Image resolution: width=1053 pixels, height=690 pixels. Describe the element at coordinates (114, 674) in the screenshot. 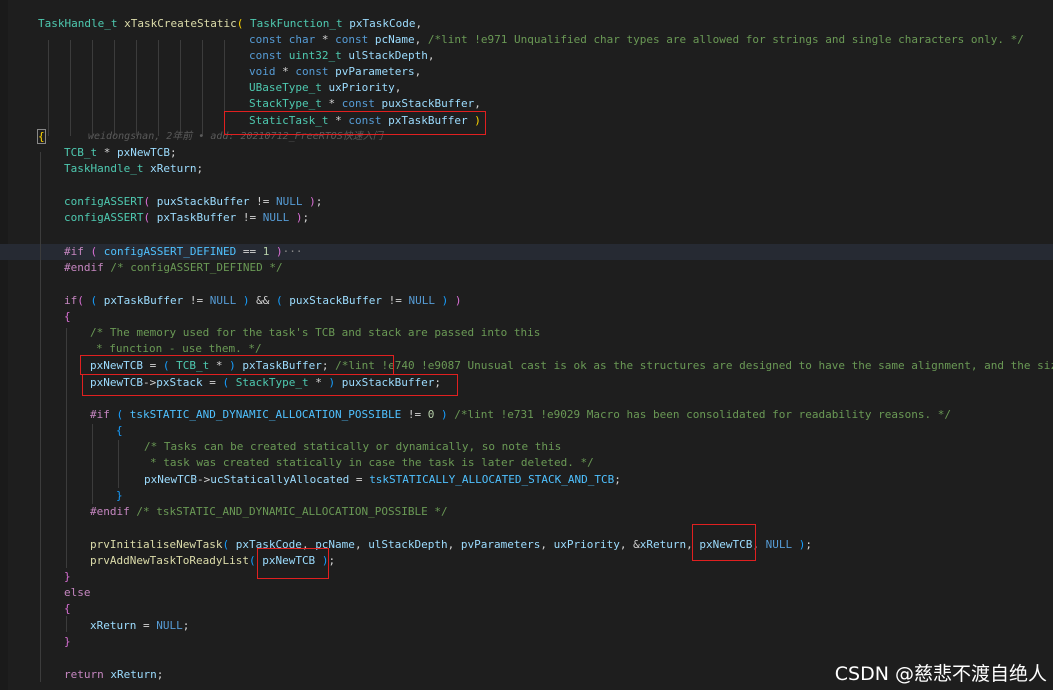

I see `code-line: return xReturn;` at that location.